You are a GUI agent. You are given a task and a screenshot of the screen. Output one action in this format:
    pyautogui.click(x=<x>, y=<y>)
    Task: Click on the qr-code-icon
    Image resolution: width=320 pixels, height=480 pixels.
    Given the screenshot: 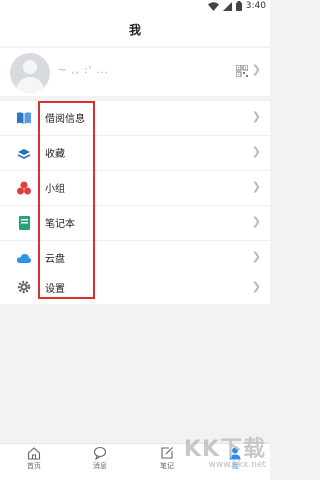 What is the action you would take?
    pyautogui.click(x=242, y=71)
    